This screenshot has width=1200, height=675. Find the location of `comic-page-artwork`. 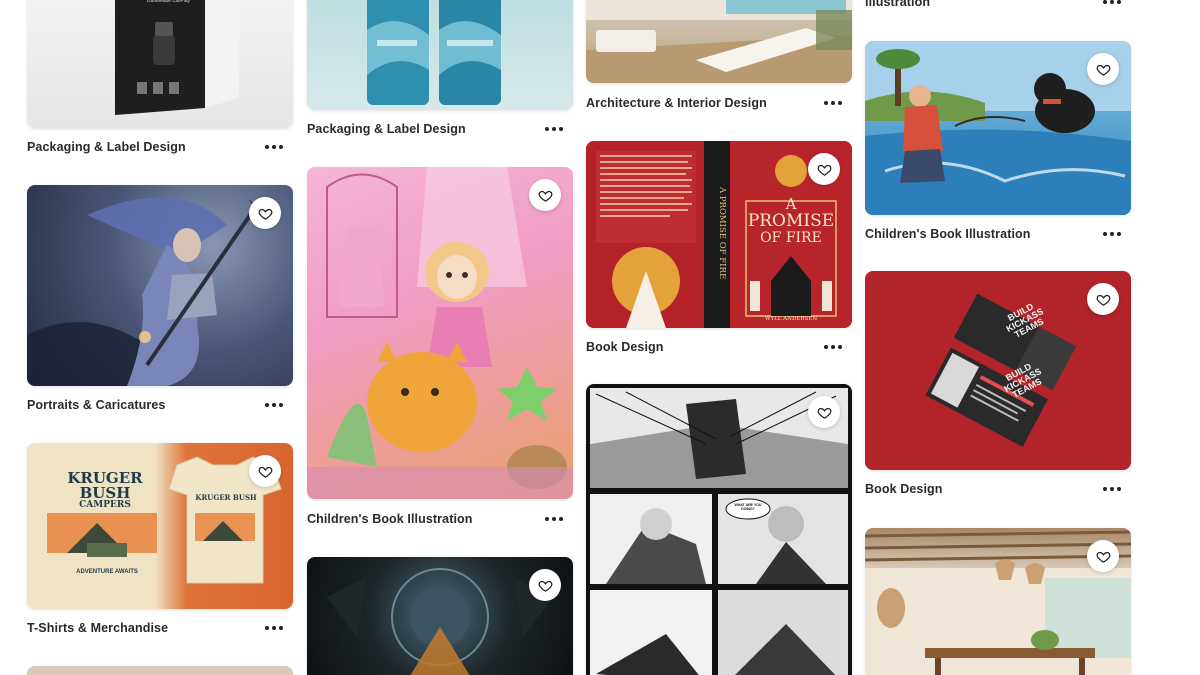

comic-page-artwork is located at coordinates (719, 531).